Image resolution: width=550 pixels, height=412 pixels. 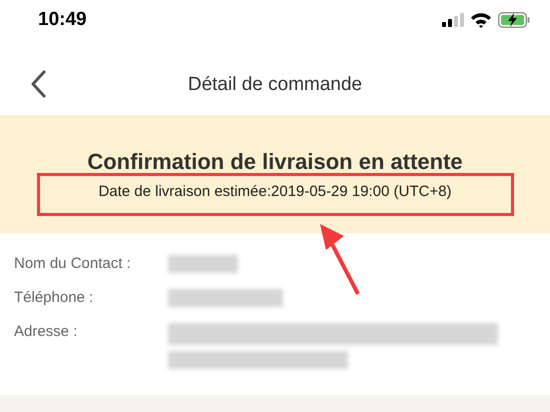 What do you see at coordinates (73, 263) in the screenshot?
I see `field-label: Nom du Contact :` at bounding box center [73, 263].